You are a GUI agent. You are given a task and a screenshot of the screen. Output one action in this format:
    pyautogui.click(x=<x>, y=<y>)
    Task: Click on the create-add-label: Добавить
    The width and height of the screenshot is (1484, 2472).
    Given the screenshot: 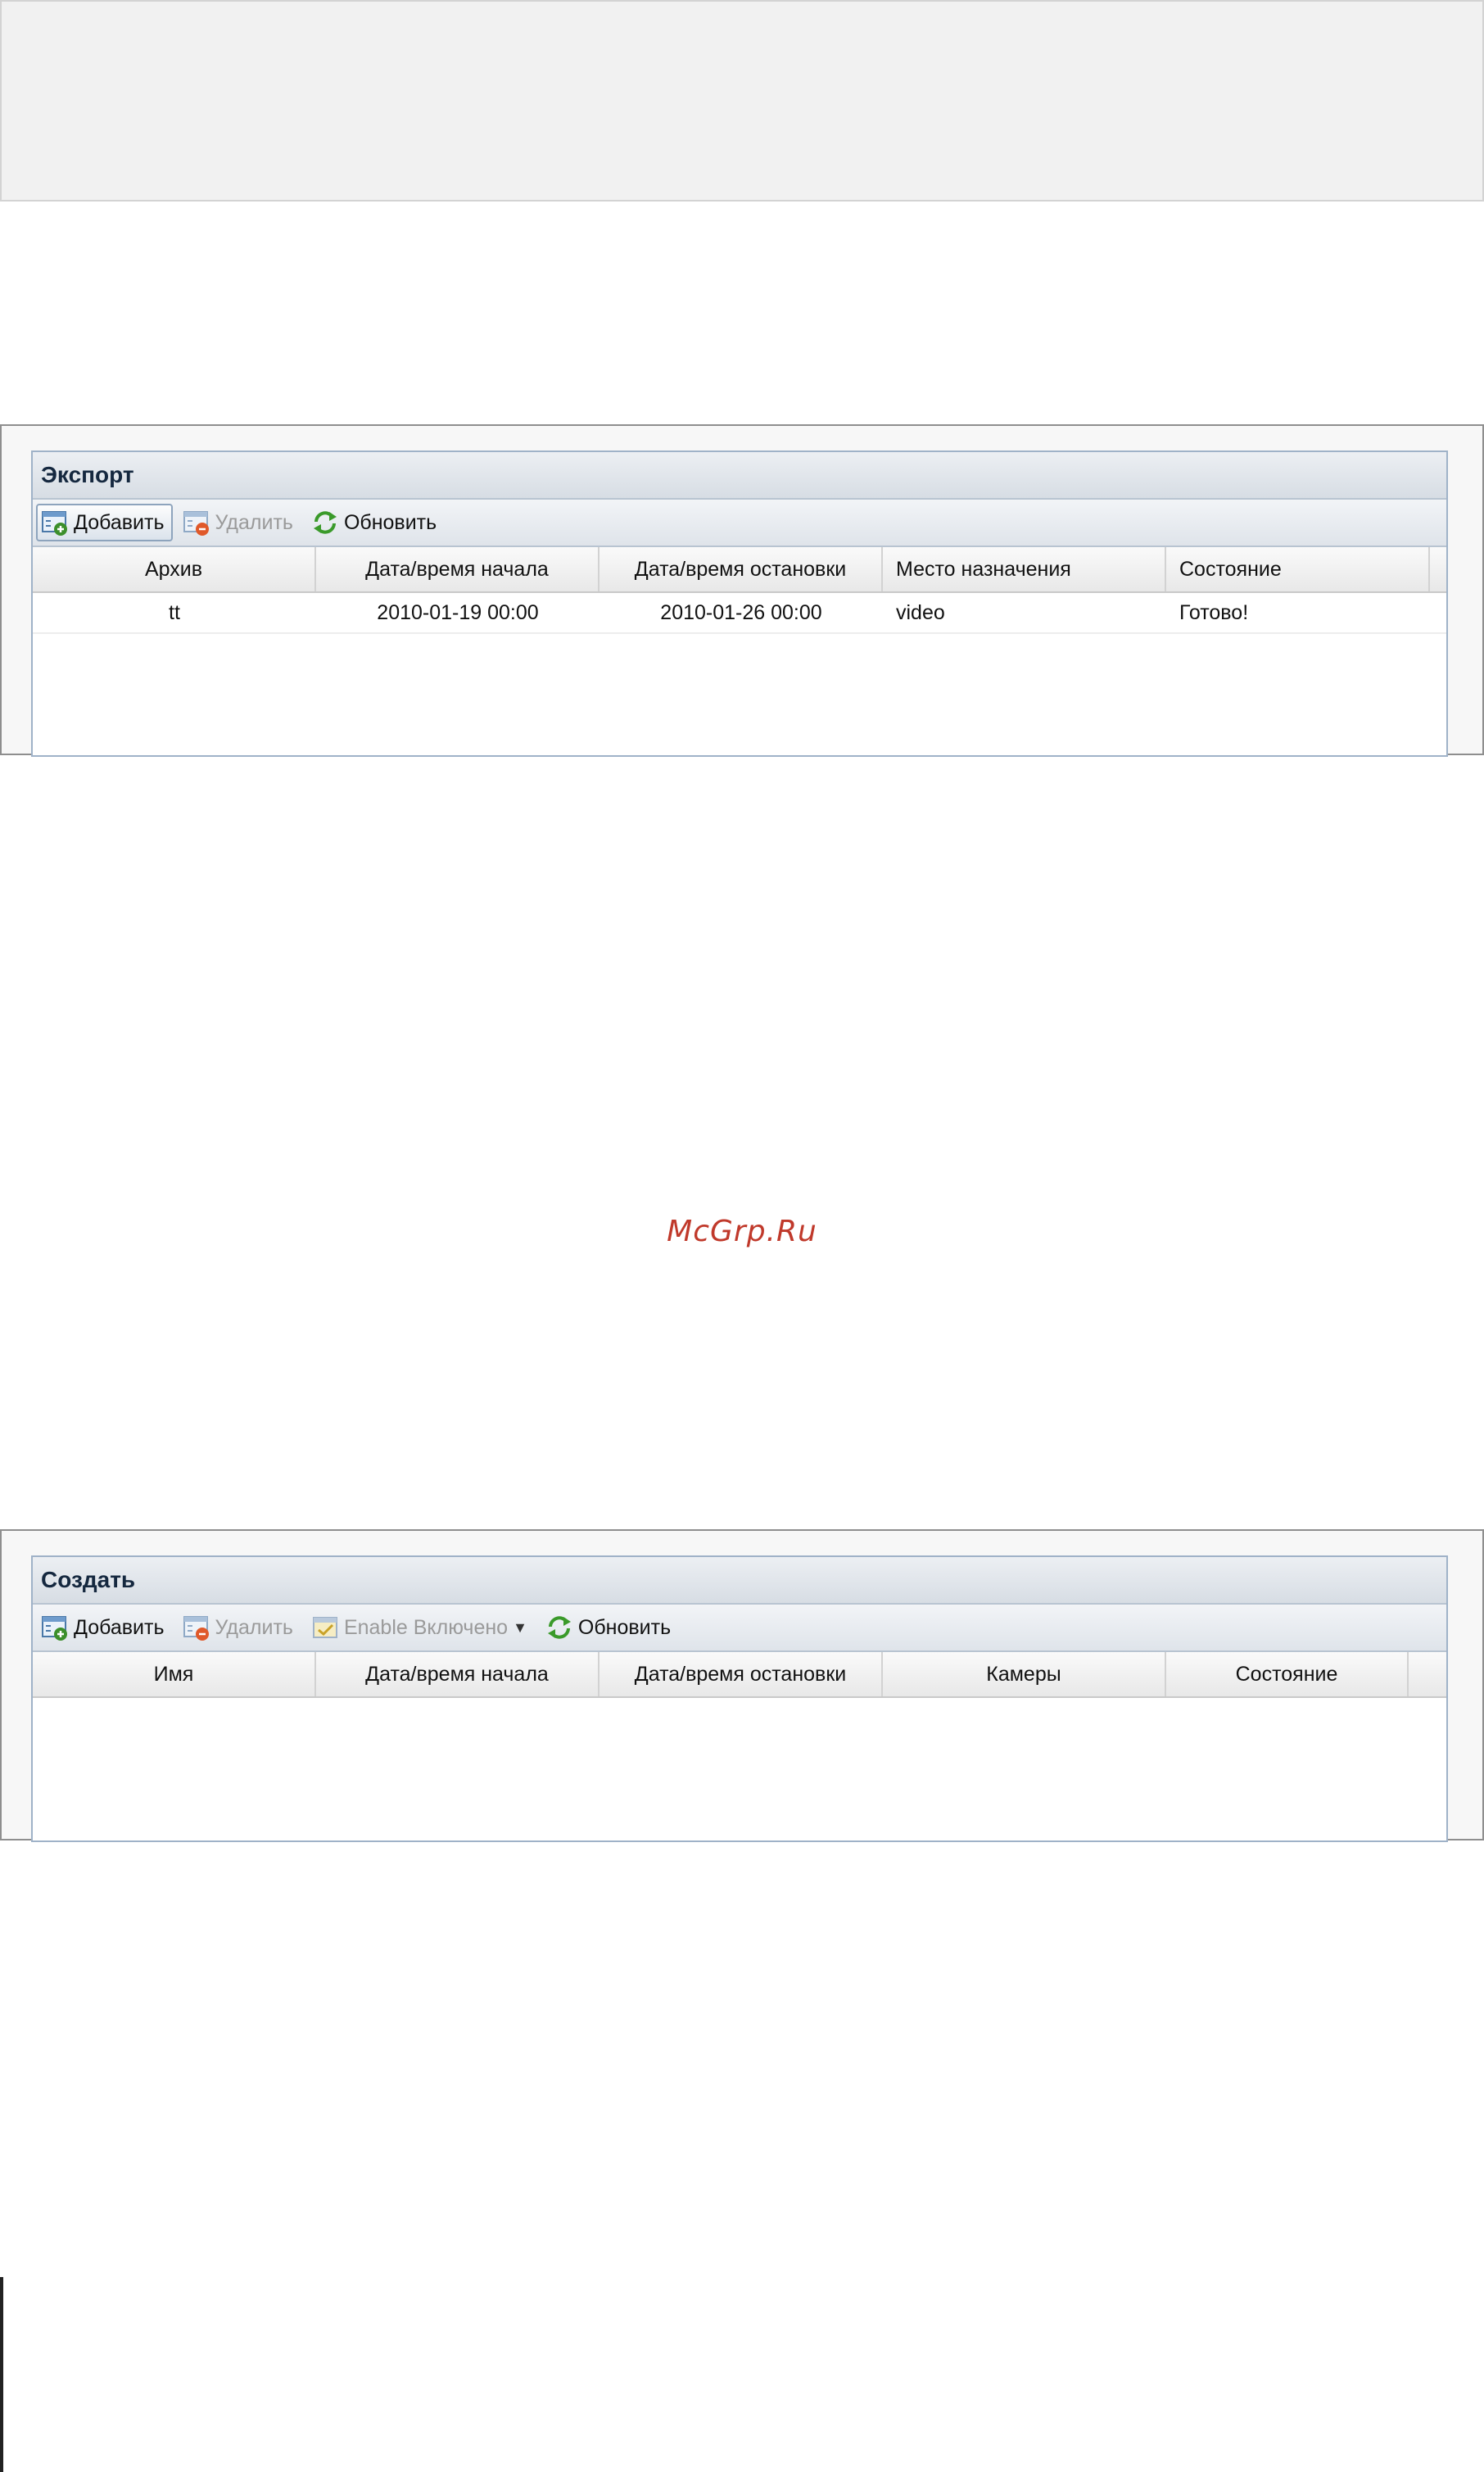 What is the action you would take?
    pyautogui.click(x=120, y=1627)
    